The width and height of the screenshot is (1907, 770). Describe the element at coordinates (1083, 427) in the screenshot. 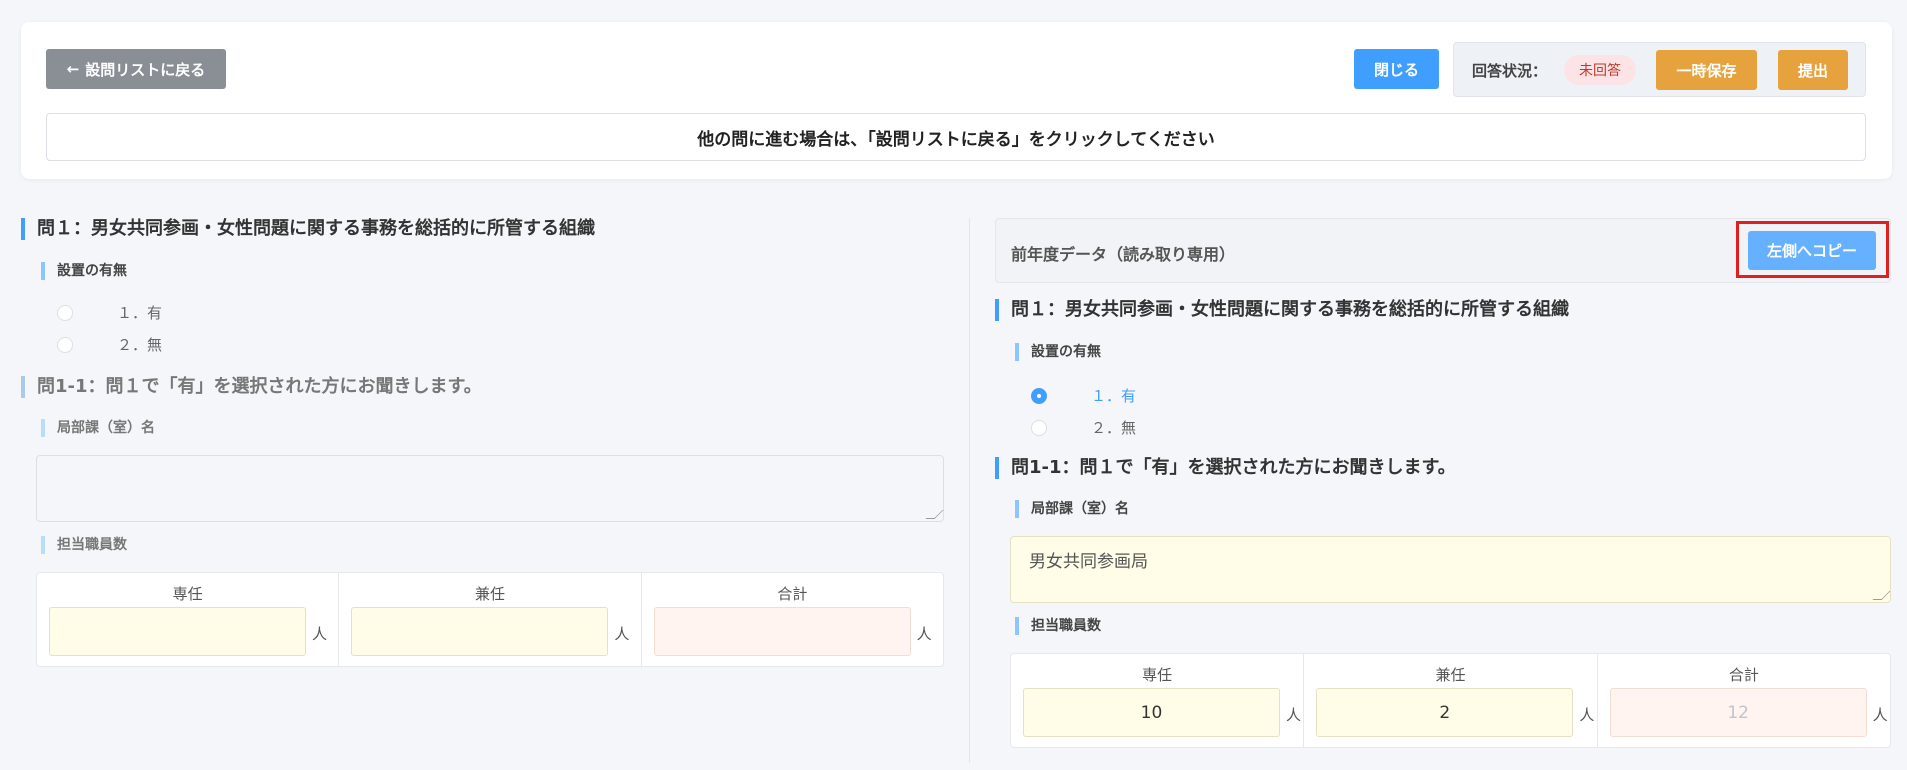

I see `right-option-no: ２．無` at that location.